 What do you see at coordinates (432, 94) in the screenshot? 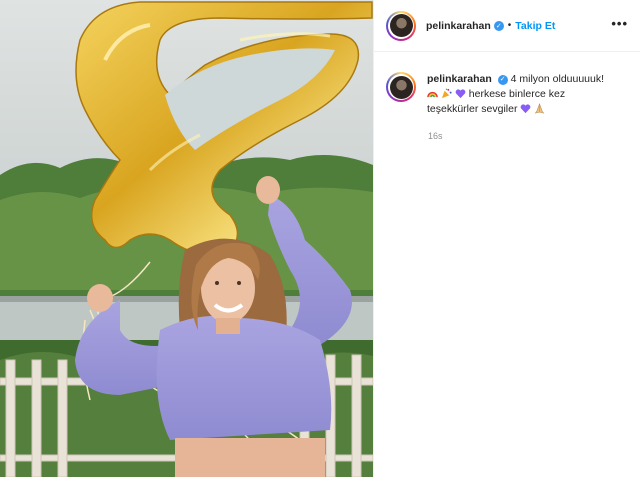
I see `rainbow-emoji-icon` at bounding box center [432, 94].